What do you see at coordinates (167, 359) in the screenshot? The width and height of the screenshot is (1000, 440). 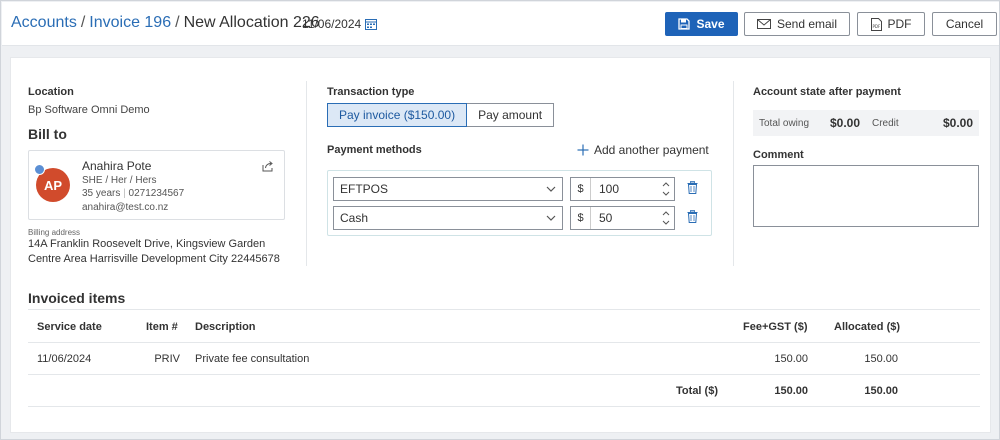 I see `cell-item: PRIV` at bounding box center [167, 359].